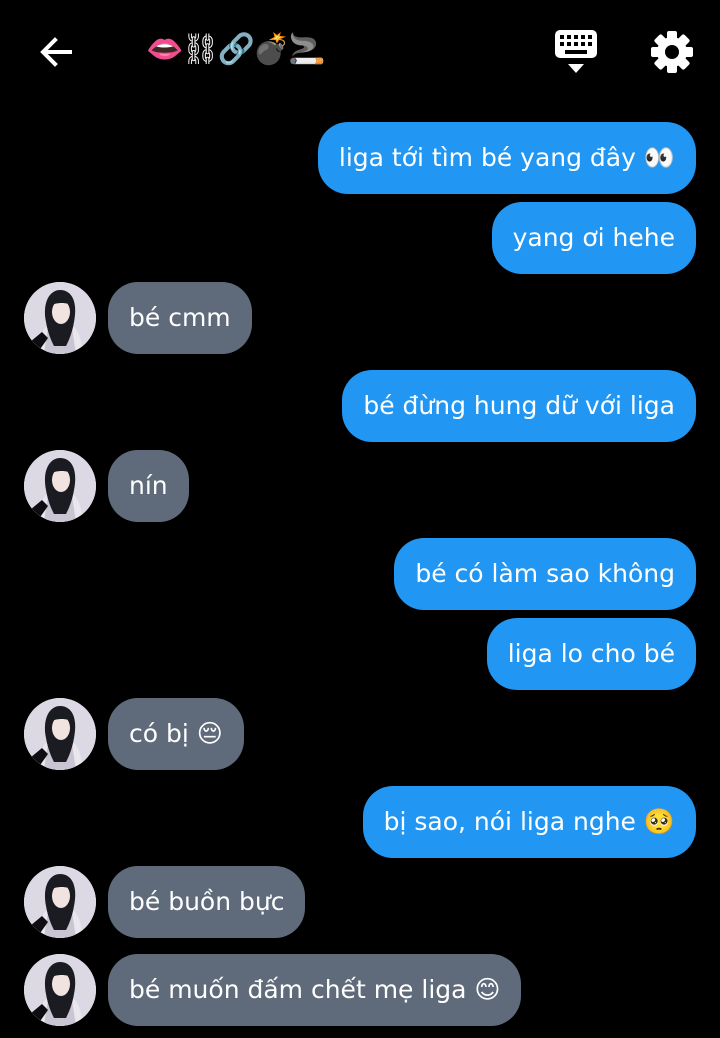  I want to click on chat-title: 👄⛓🔗💣🚬, so click(235, 49).